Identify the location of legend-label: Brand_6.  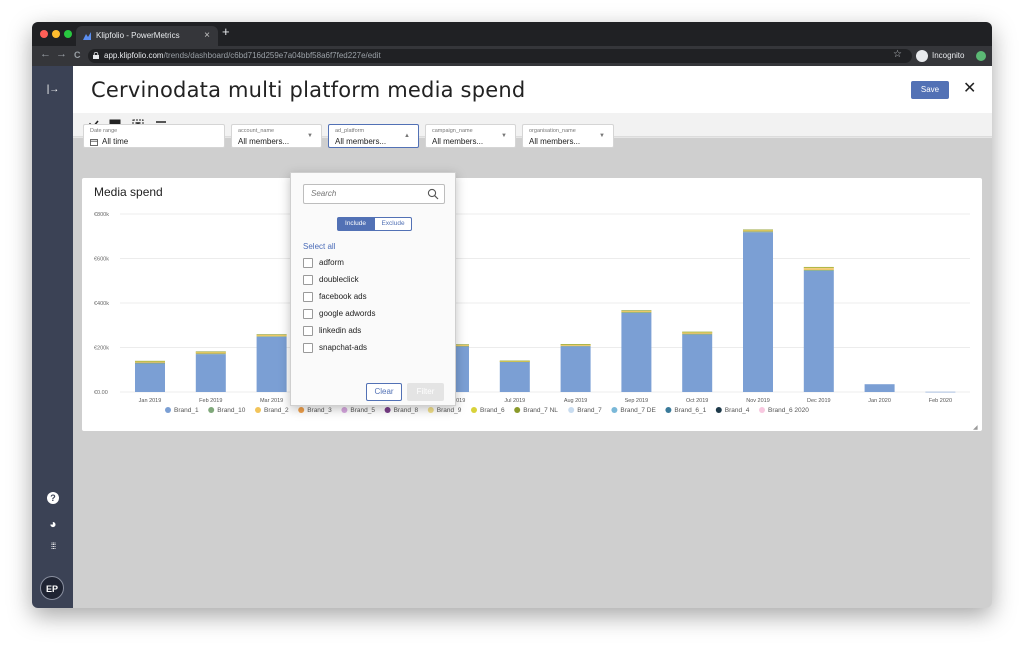
(492, 410).